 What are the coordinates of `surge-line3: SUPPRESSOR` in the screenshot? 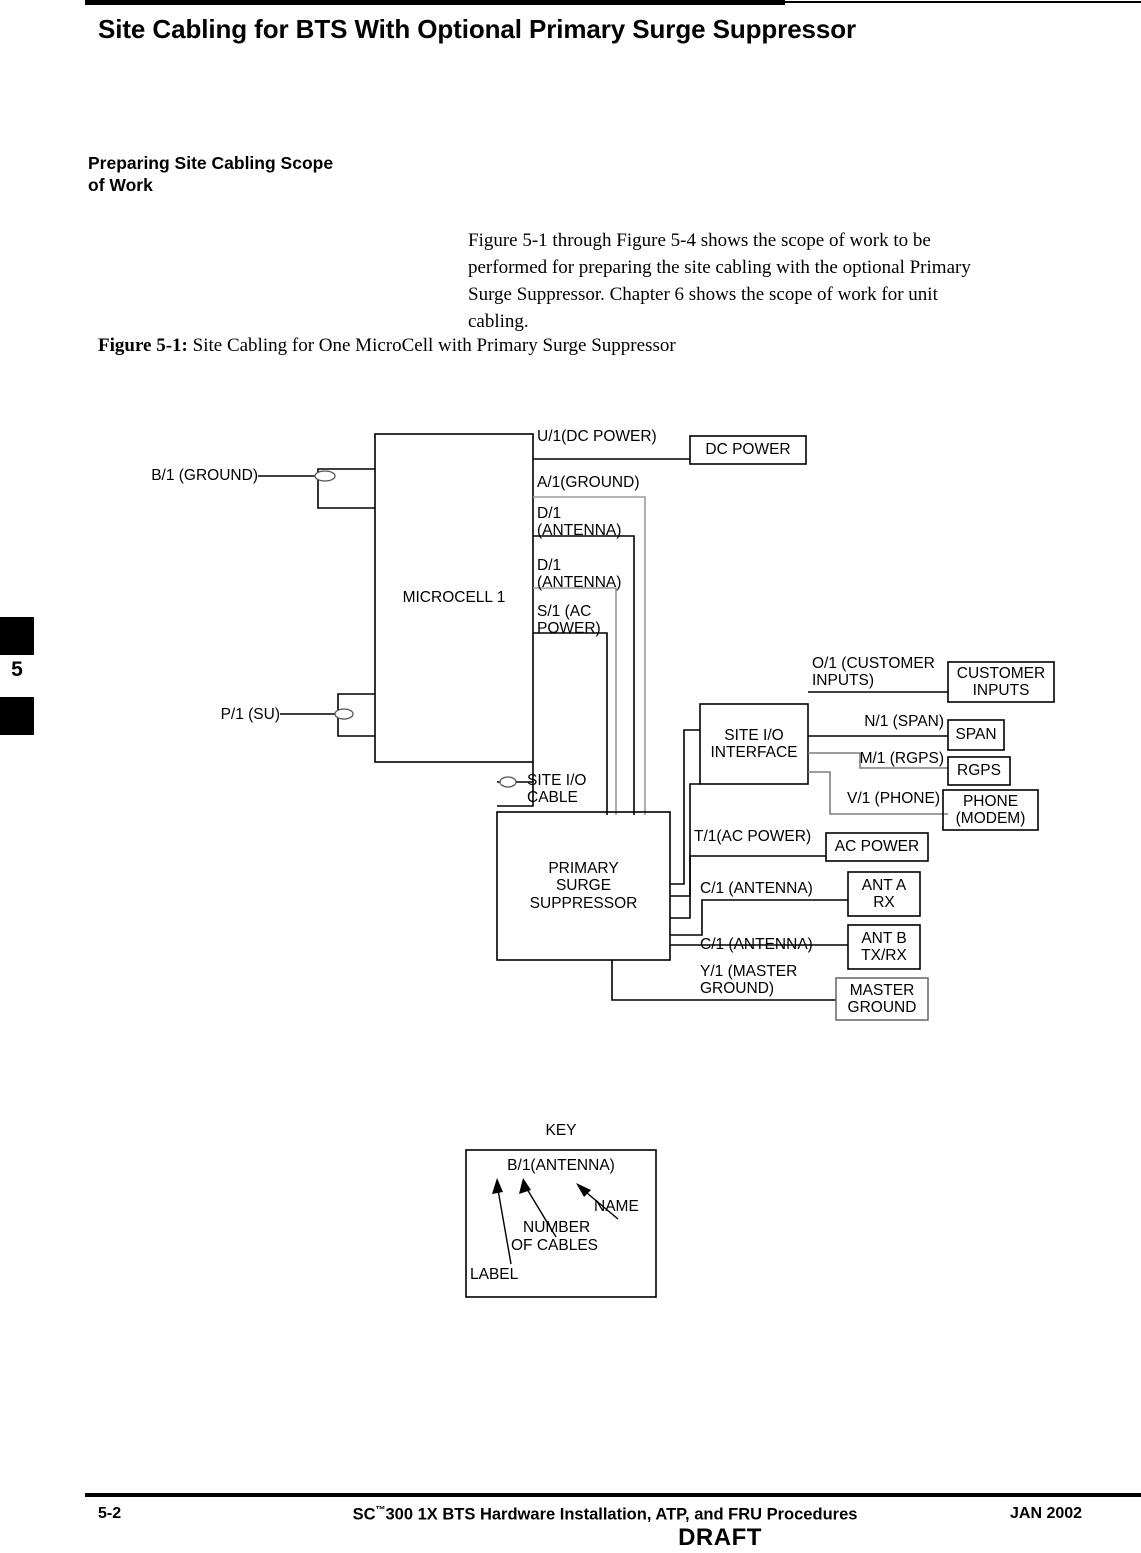 It's located at (583, 903).